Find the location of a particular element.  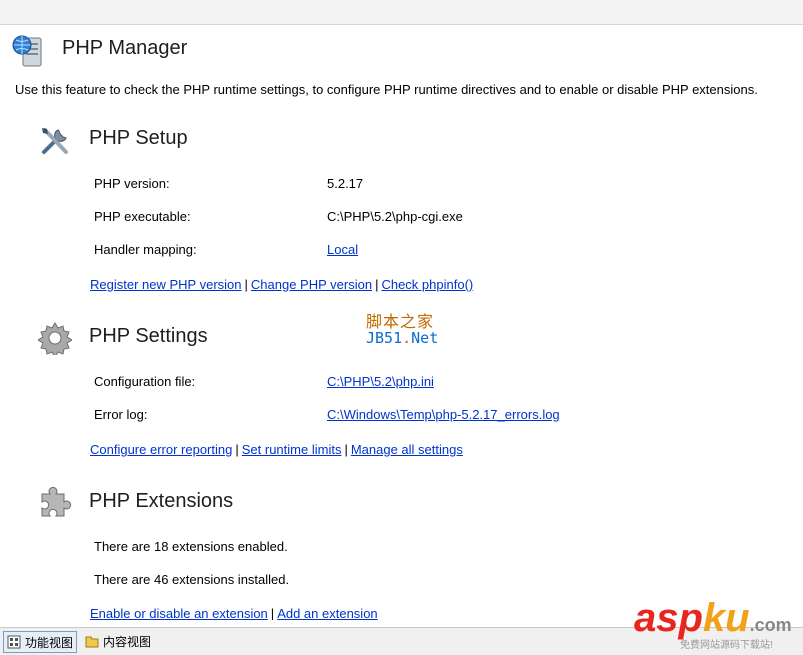

top-strip is located at coordinates (401, 12).